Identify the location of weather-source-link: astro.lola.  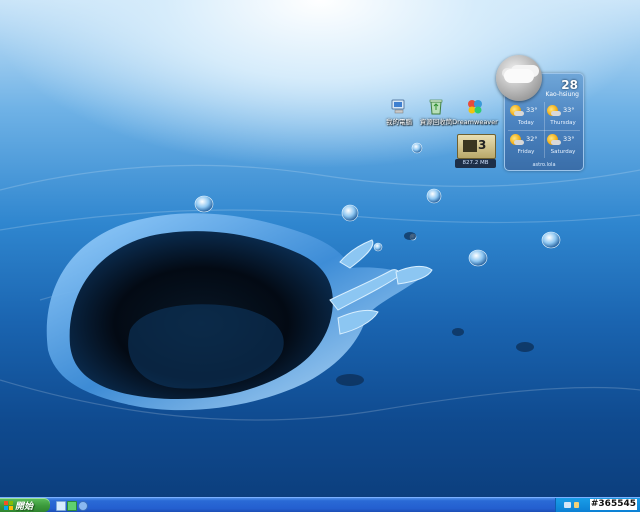
(544, 165).